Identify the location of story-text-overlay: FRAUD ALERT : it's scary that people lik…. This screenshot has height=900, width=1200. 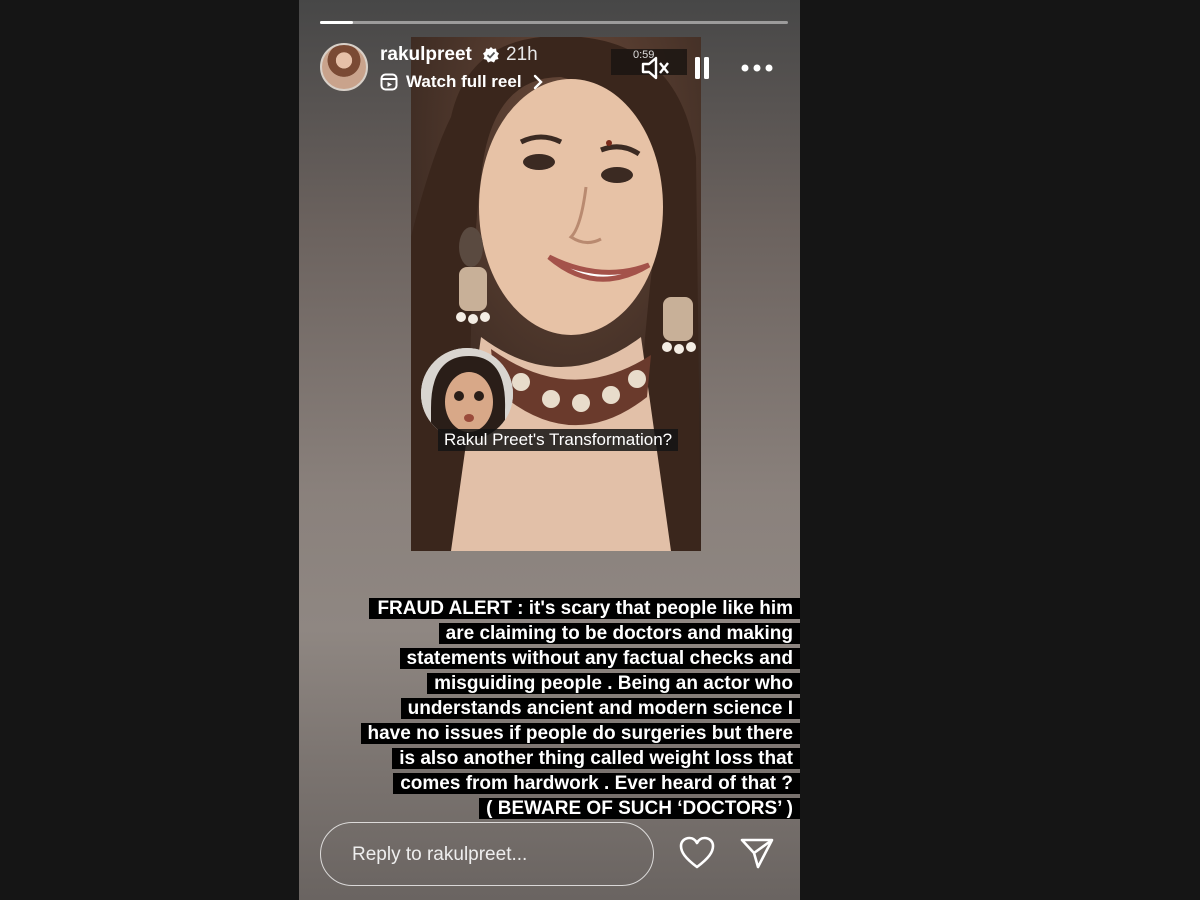
(549, 708).